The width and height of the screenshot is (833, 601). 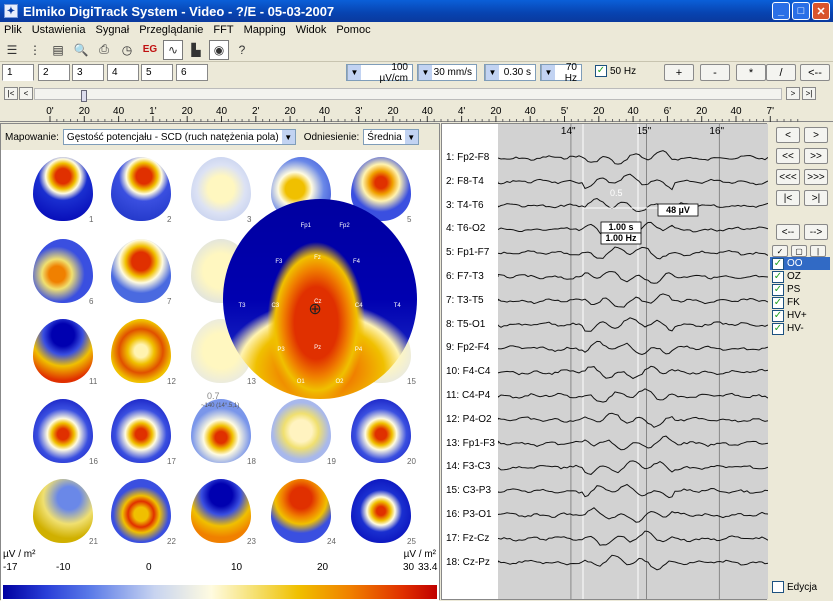 What do you see at coordinates (794, 587) in the screenshot?
I see `edit-checkbox: Edycja` at bounding box center [794, 587].